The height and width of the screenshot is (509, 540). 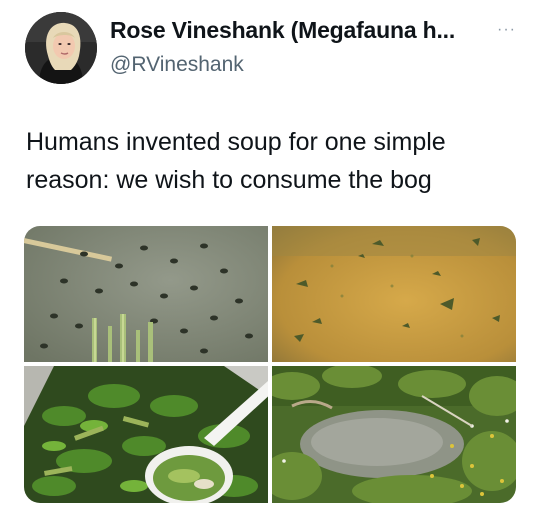 What do you see at coordinates (394, 434) in the screenshot?
I see `media-image-bog-pond` at bounding box center [394, 434].